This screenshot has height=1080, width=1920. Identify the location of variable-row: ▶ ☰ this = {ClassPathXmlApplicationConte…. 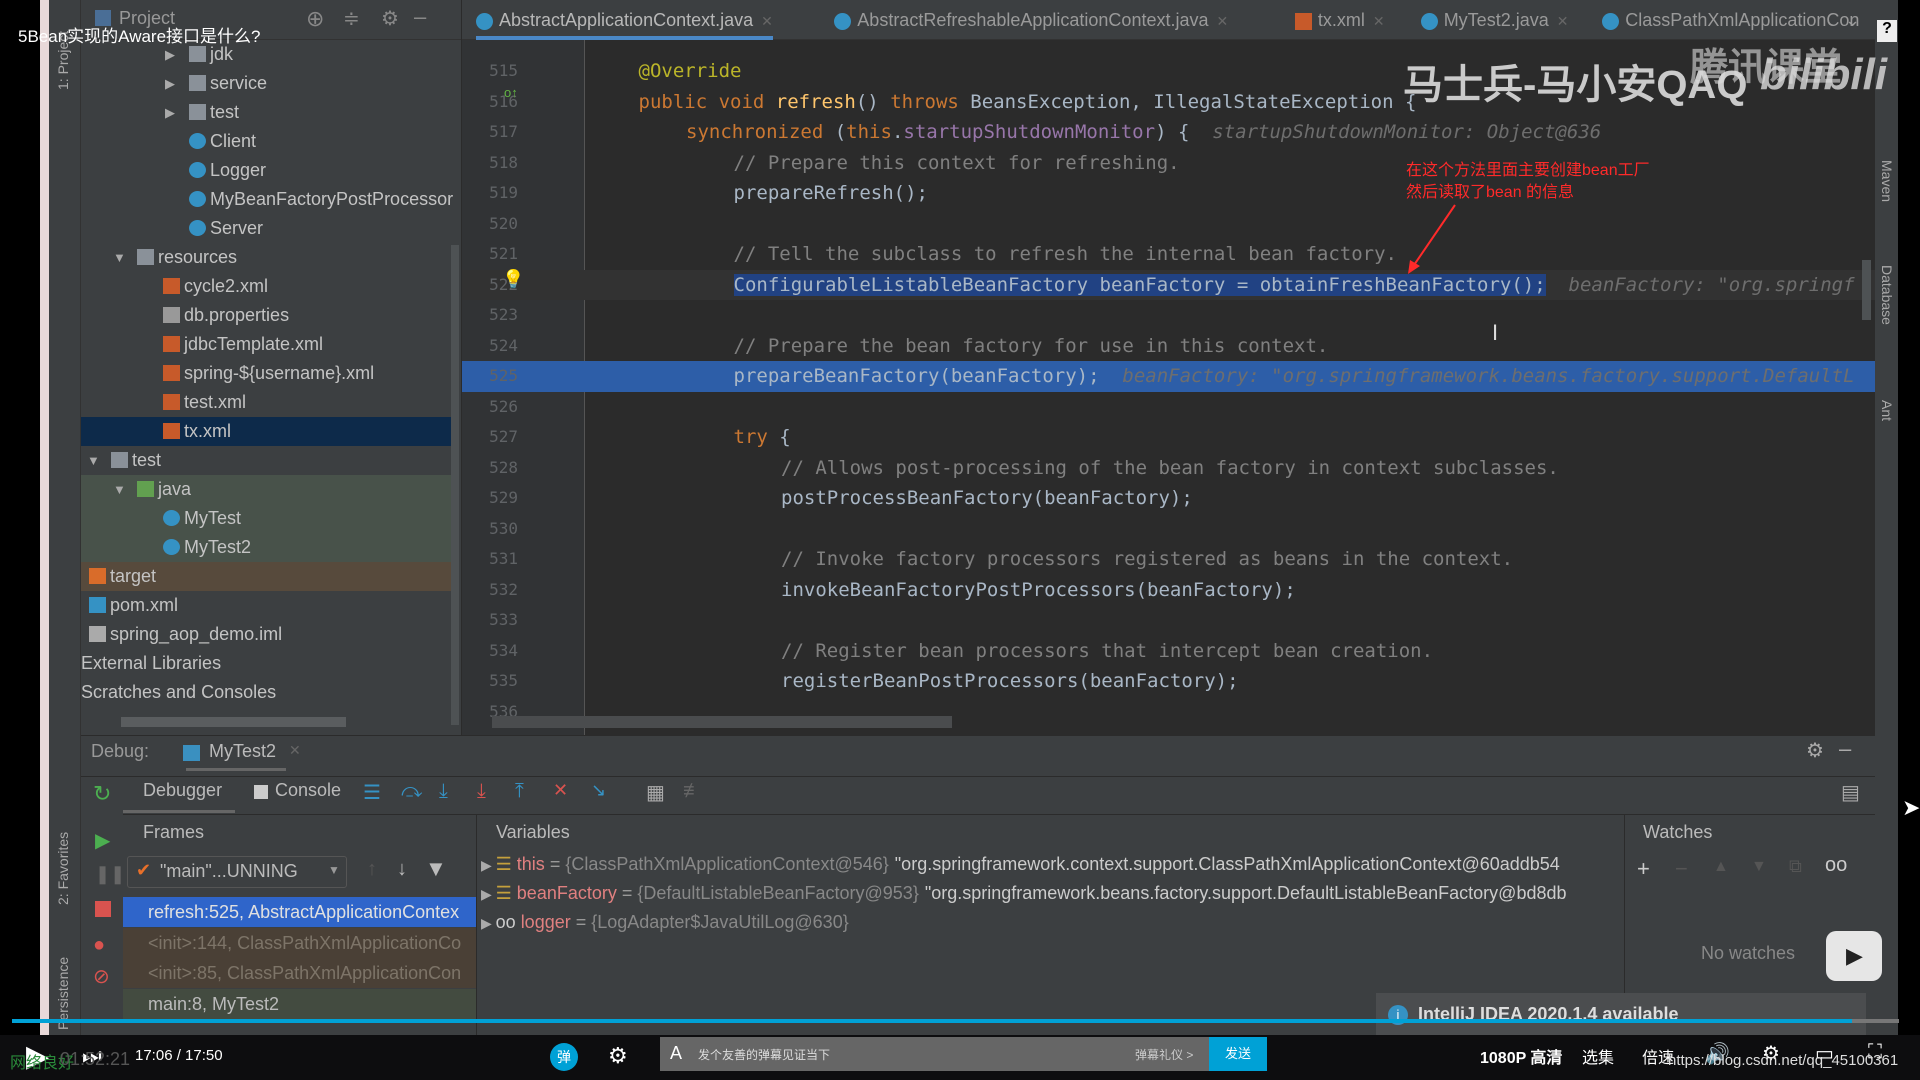
(1051, 864).